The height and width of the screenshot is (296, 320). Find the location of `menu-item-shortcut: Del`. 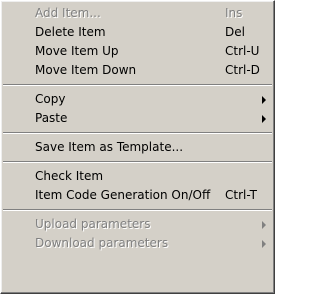

menu-item-shortcut: Del is located at coordinates (235, 32).